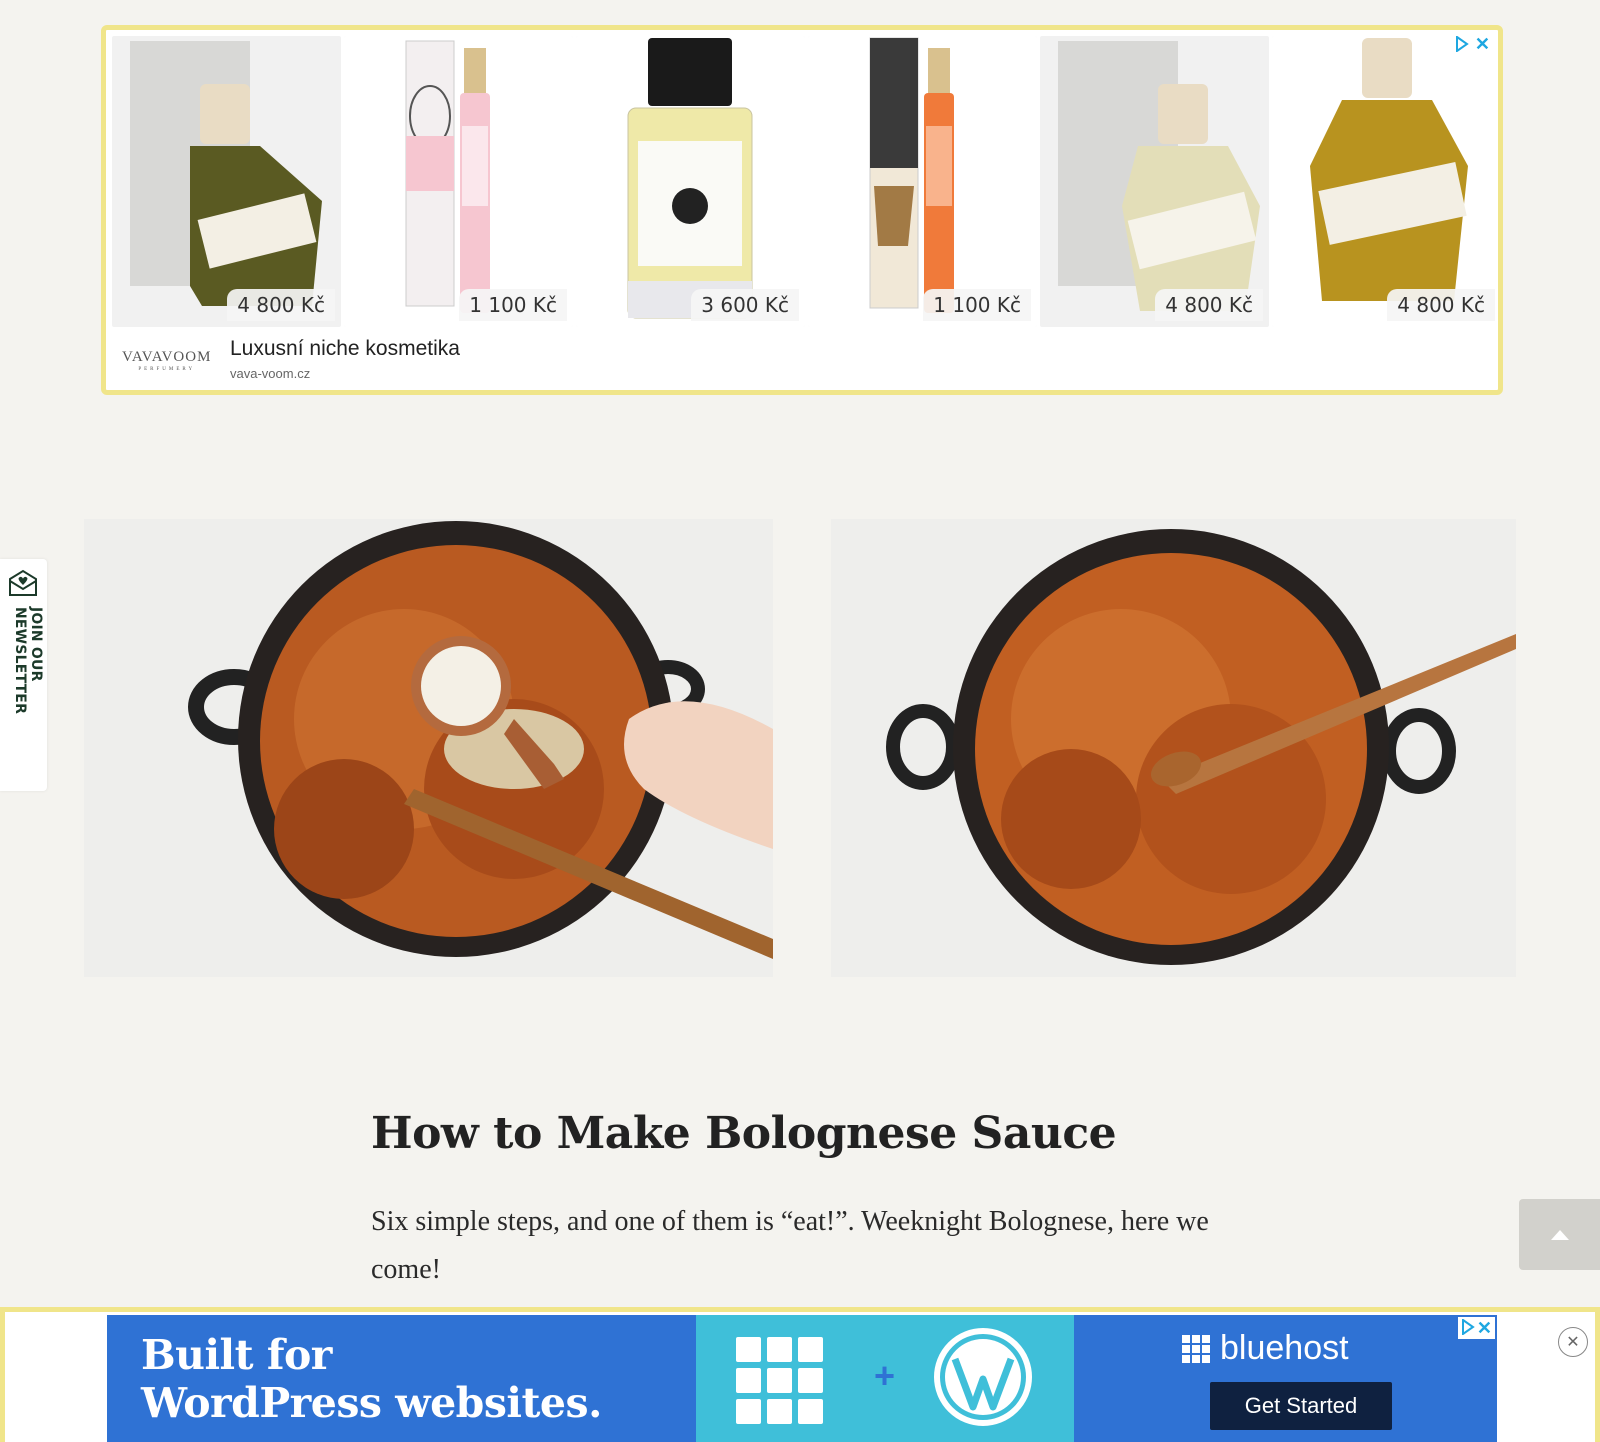 The height and width of the screenshot is (1442, 1600). I want to click on bolognese-photo-adding-milk, so click(428, 748).